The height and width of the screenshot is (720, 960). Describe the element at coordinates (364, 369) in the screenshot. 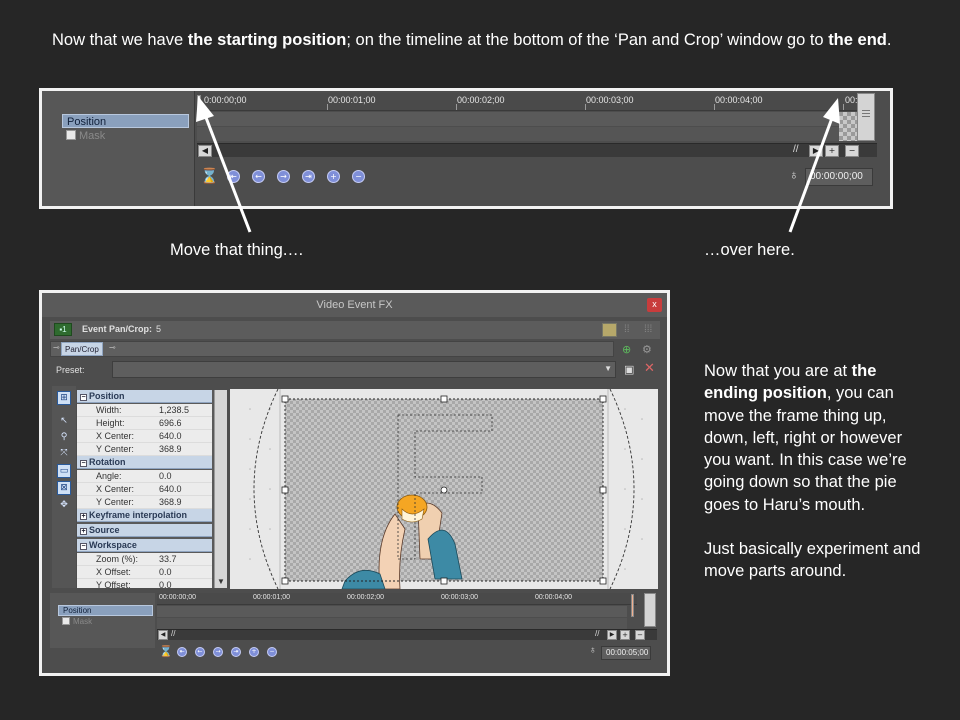

I see `preset-dropdown: ▼` at that location.